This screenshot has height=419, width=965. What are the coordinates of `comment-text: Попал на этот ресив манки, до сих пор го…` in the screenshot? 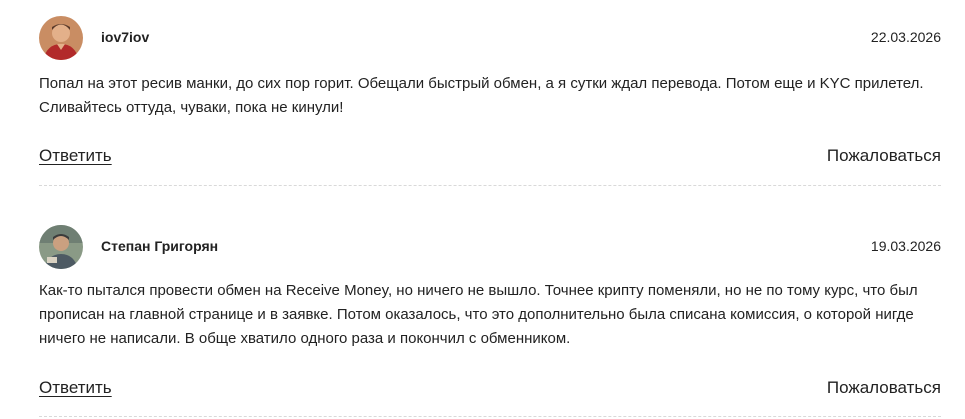 It's located at (481, 95).